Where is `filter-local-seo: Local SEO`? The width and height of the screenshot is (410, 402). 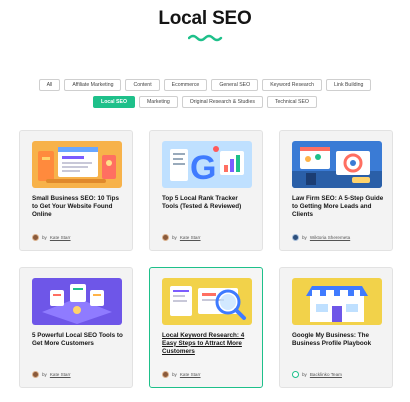 filter-local-seo: Local SEO is located at coordinates (114, 102).